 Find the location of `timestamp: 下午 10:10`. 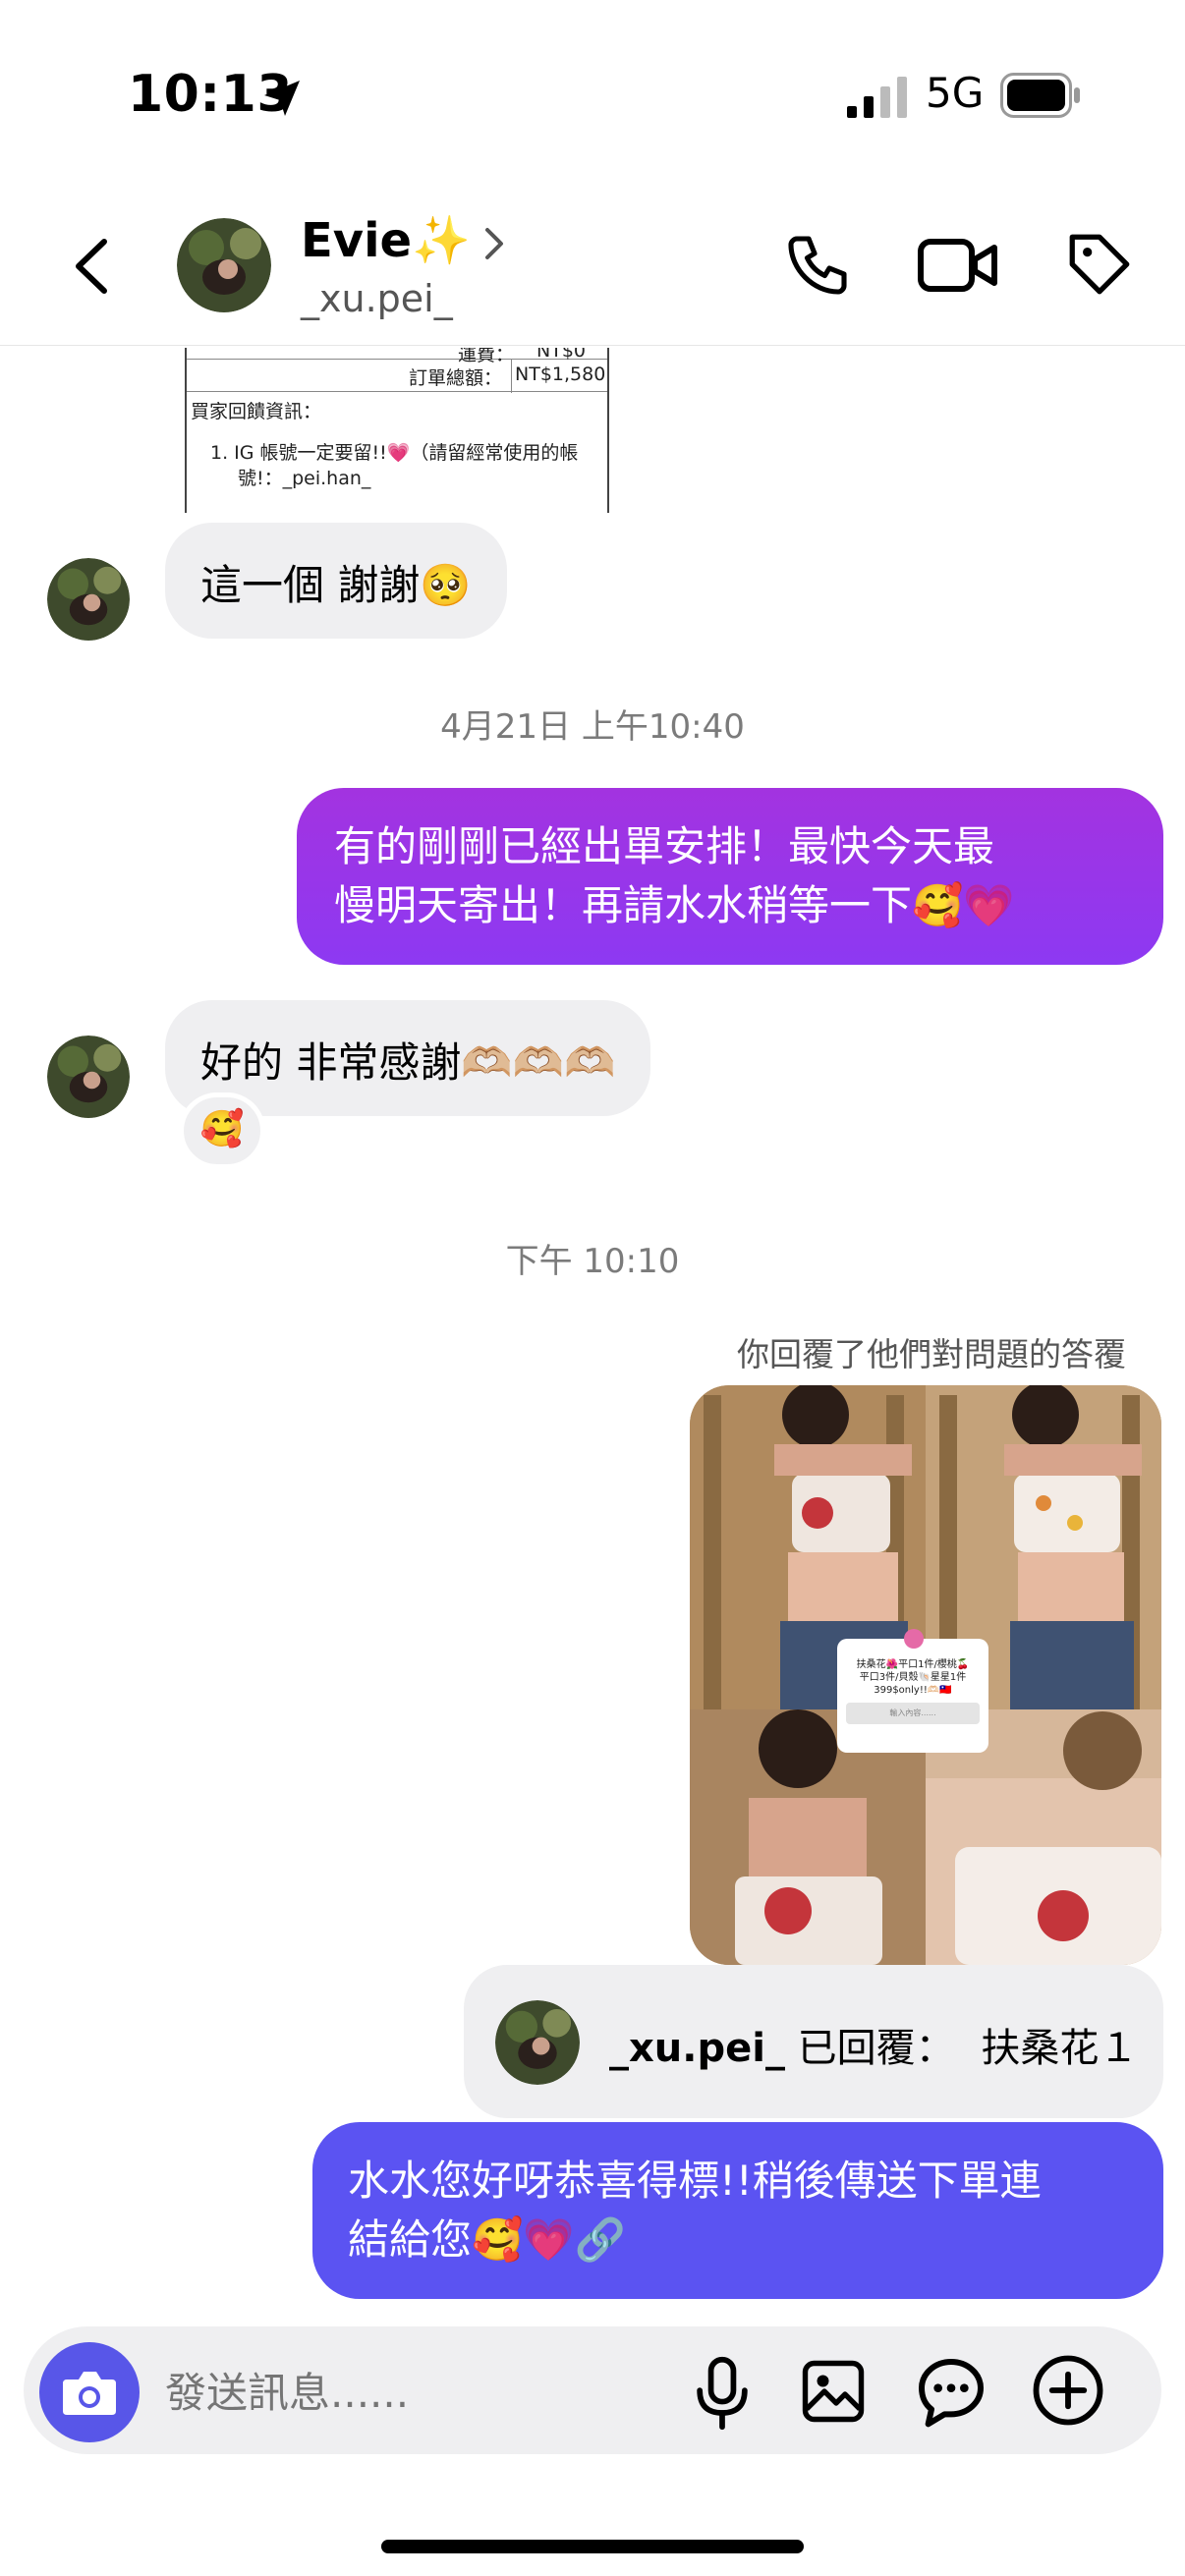

timestamp: 下午 10:10 is located at coordinates (592, 1261).